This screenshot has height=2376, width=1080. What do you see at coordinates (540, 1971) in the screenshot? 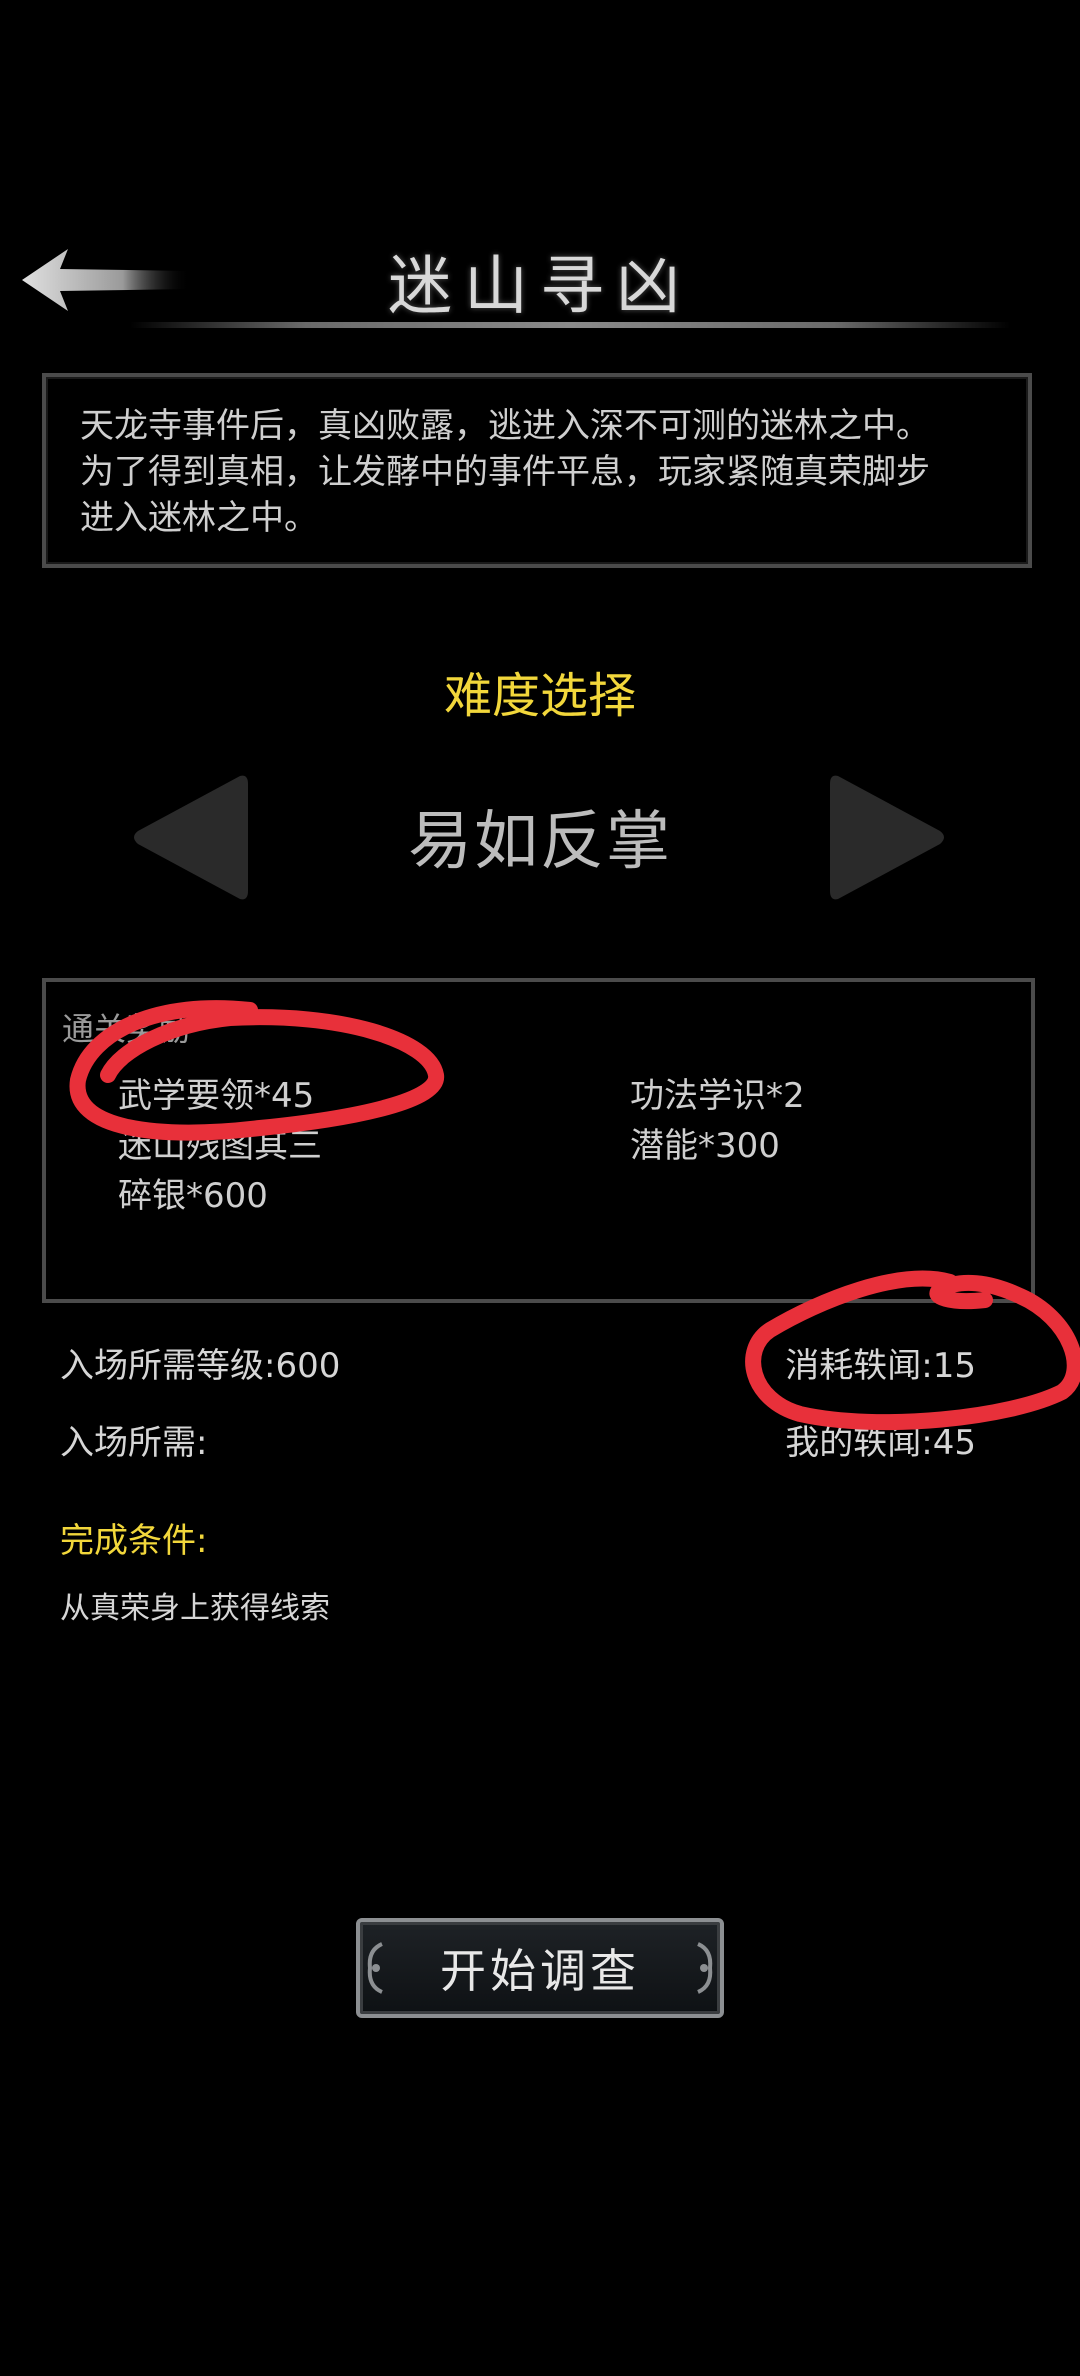
I see `start-button-label: 开始调查` at bounding box center [540, 1971].